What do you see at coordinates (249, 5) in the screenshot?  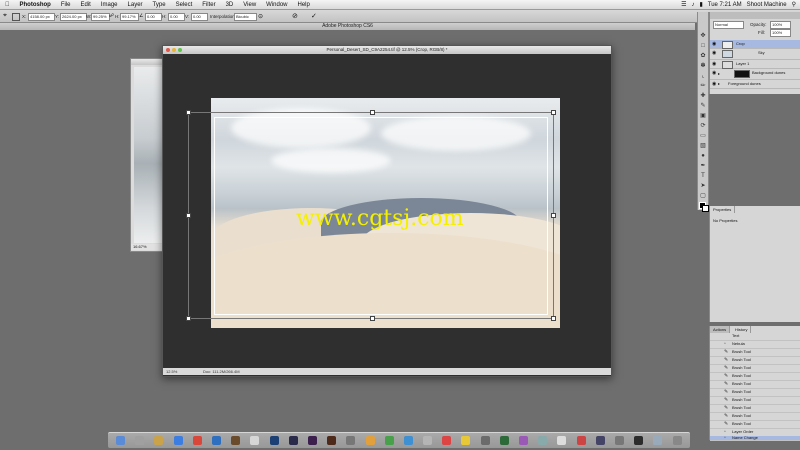 I see `menu-view: View` at bounding box center [249, 5].